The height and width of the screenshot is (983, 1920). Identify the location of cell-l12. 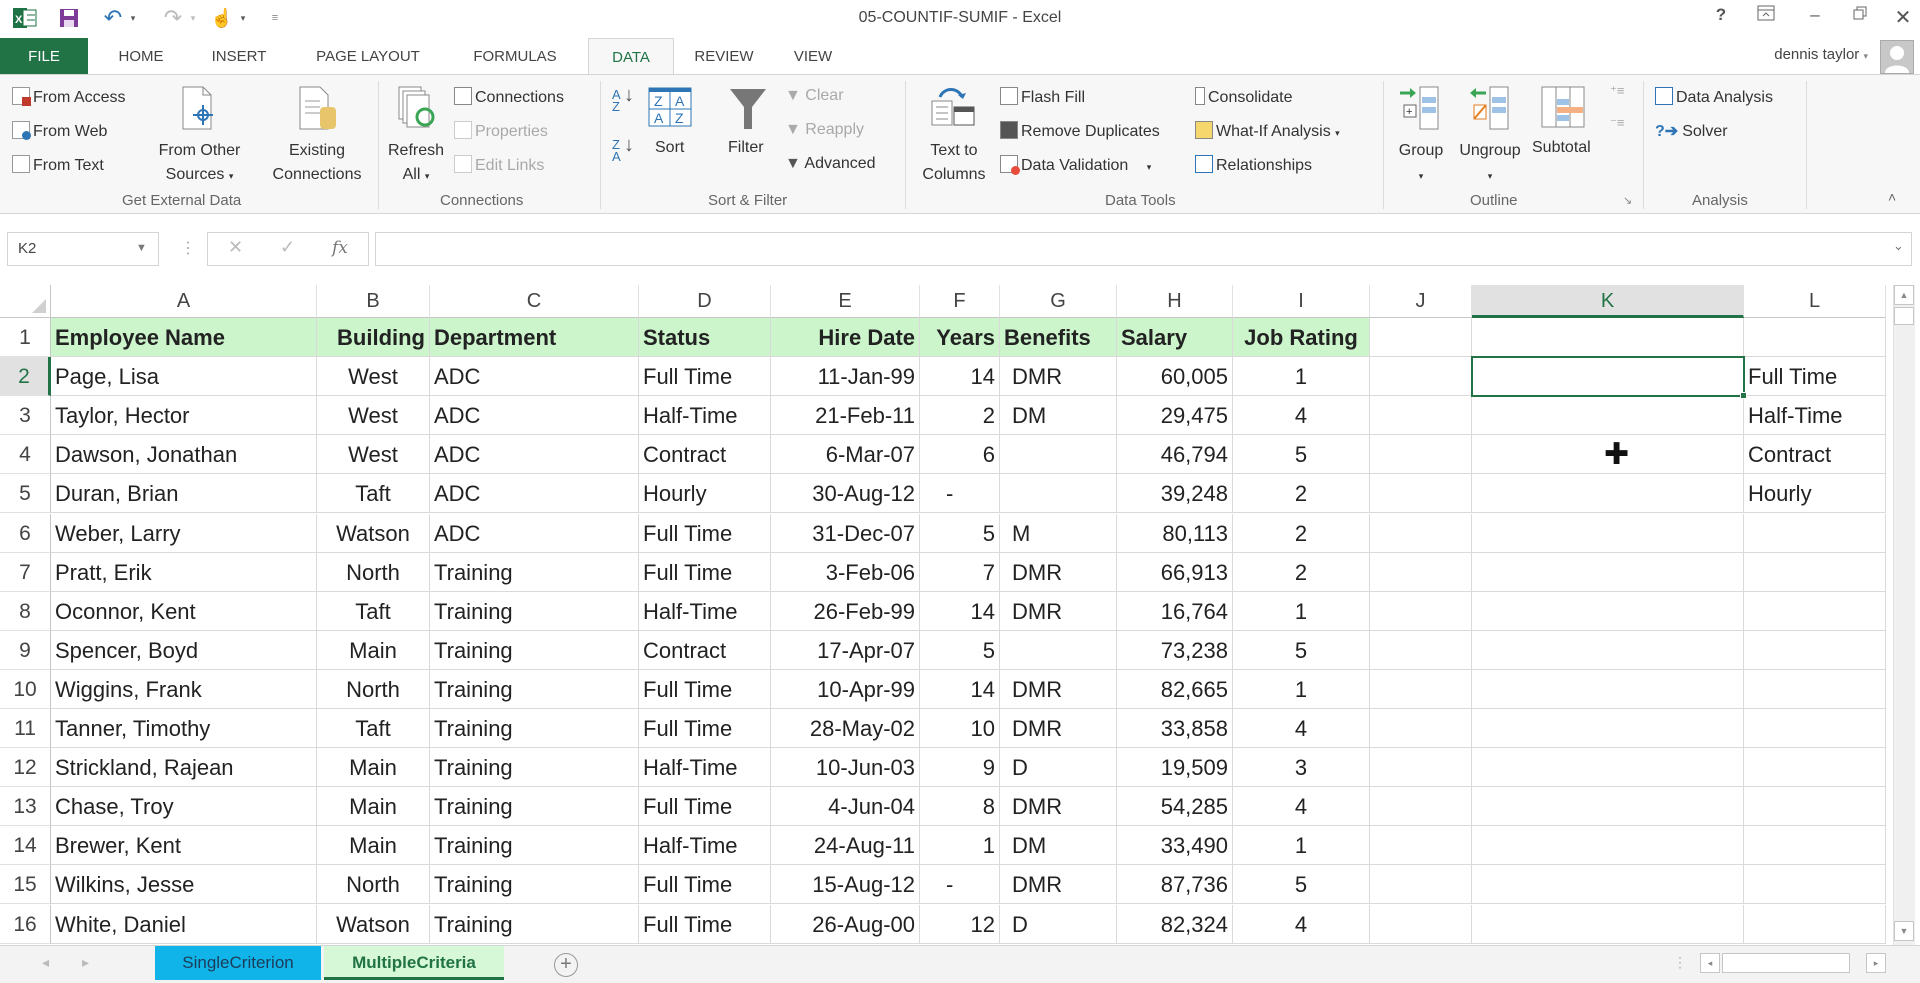
(1815, 768).